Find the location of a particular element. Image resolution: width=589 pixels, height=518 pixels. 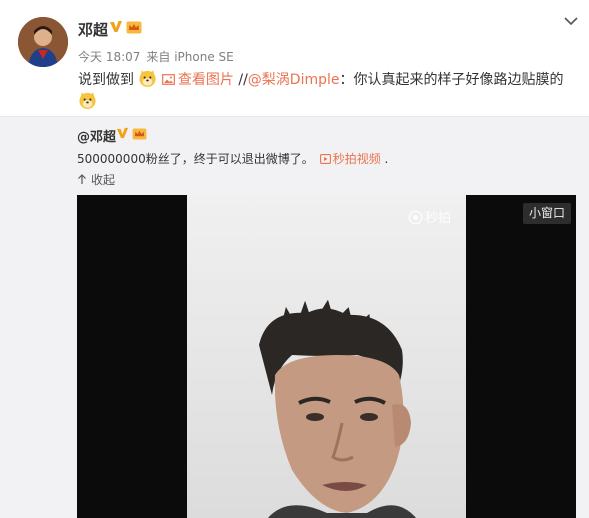

mini-window-button: 小窗口 is located at coordinates (547, 213).